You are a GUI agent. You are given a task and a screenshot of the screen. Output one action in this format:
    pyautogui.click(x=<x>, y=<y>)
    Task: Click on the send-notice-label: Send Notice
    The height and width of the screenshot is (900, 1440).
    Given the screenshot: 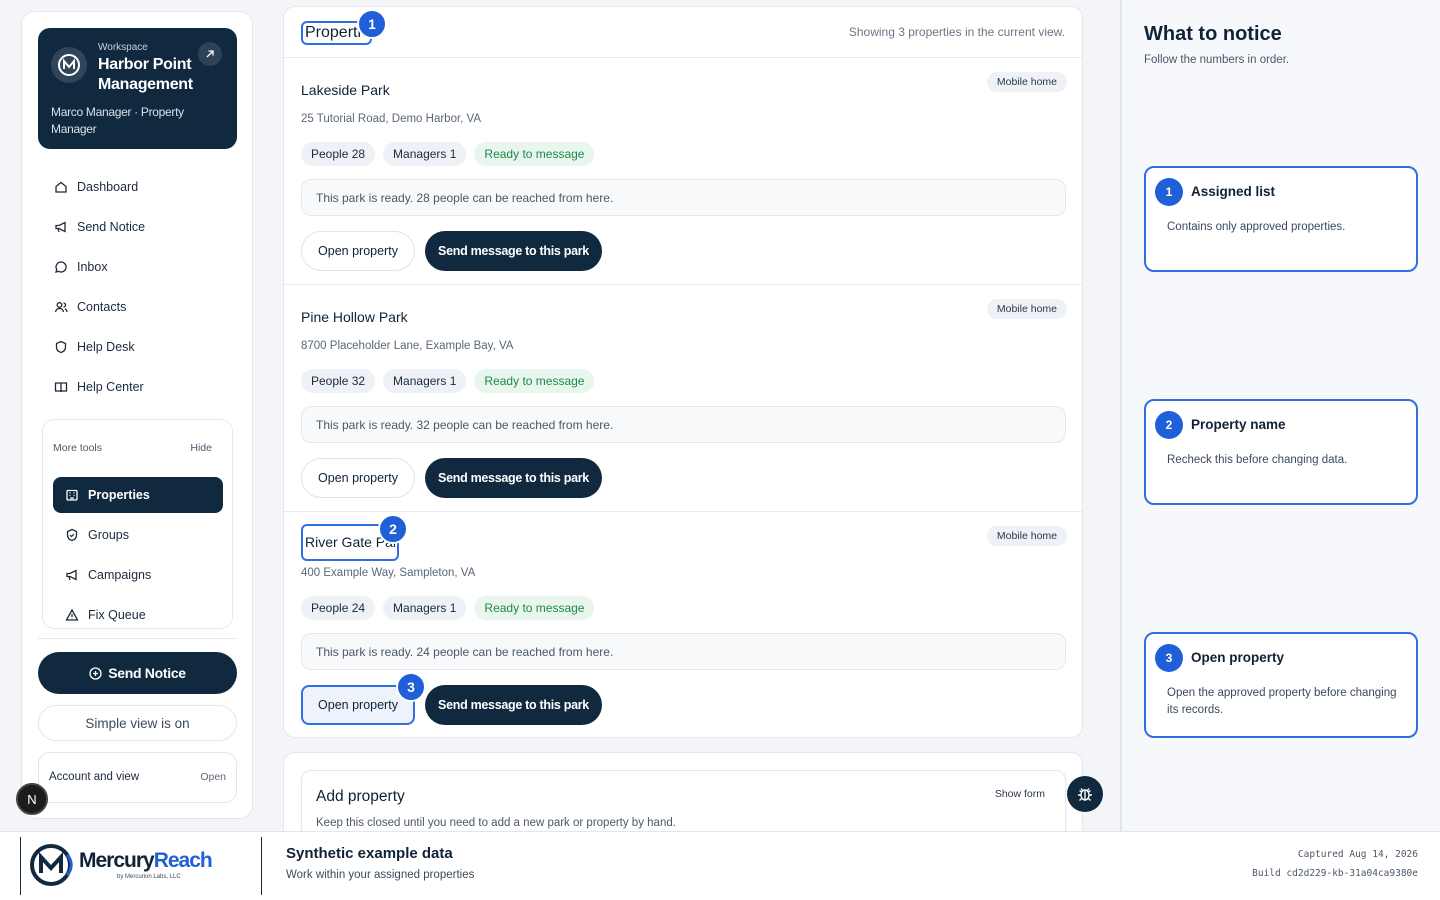 What is the action you would take?
    pyautogui.click(x=147, y=673)
    